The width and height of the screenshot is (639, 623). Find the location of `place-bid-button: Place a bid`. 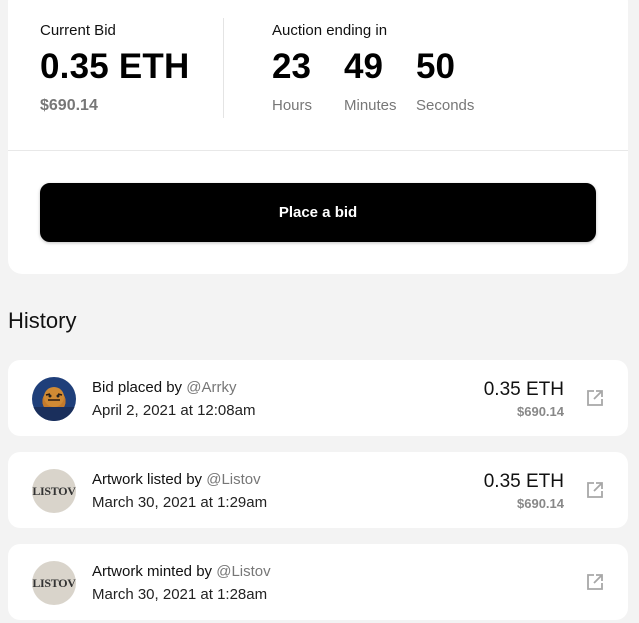

place-bid-button: Place a bid is located at coordinates (318, 212).